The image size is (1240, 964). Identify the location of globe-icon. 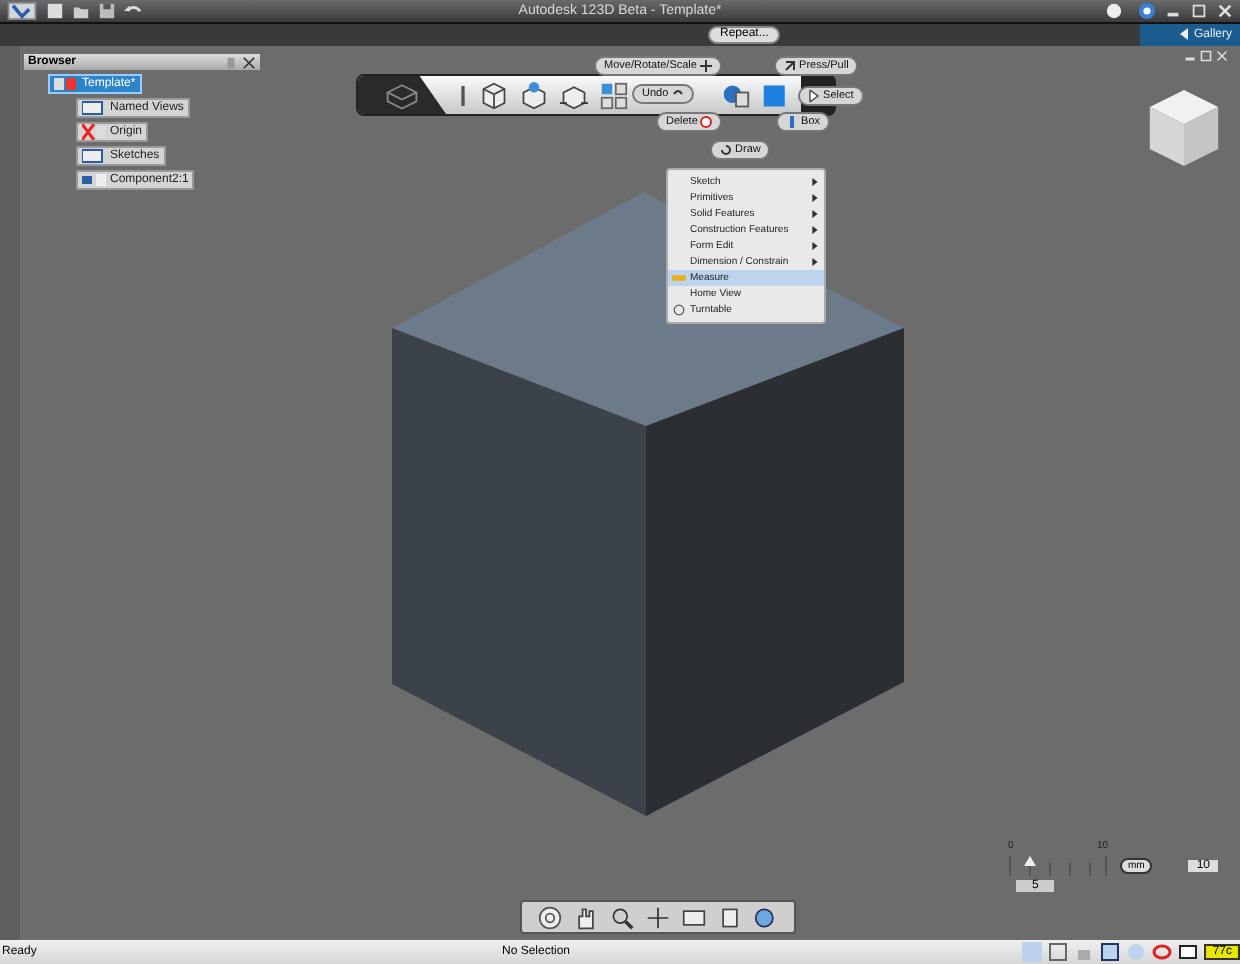
(766, 917).